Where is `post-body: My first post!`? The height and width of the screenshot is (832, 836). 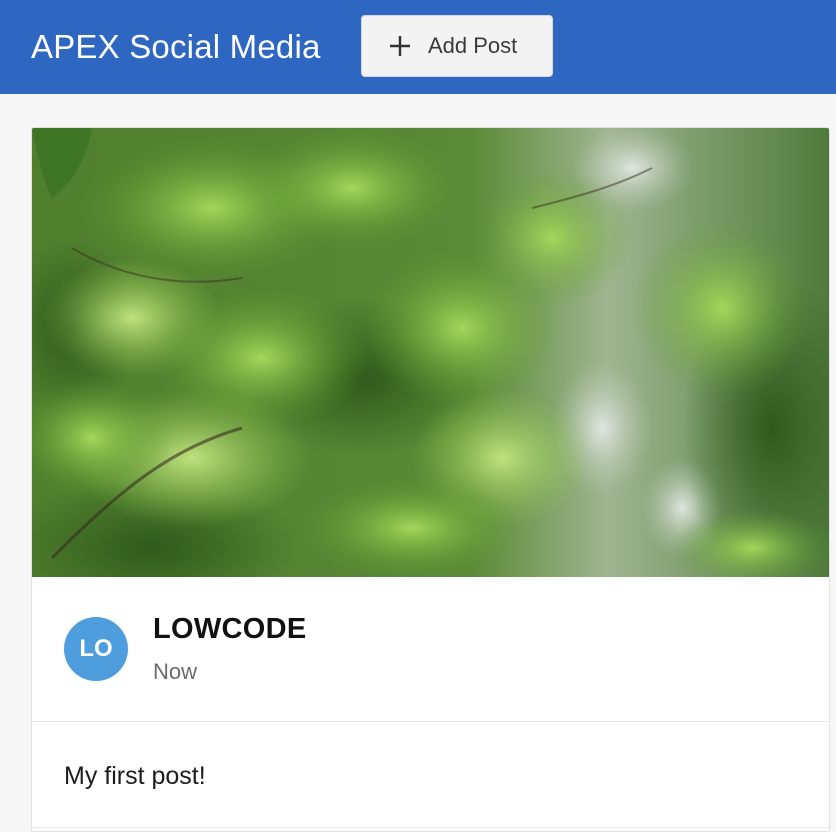 post-body: My first post! is located at coordinates (430, 775).